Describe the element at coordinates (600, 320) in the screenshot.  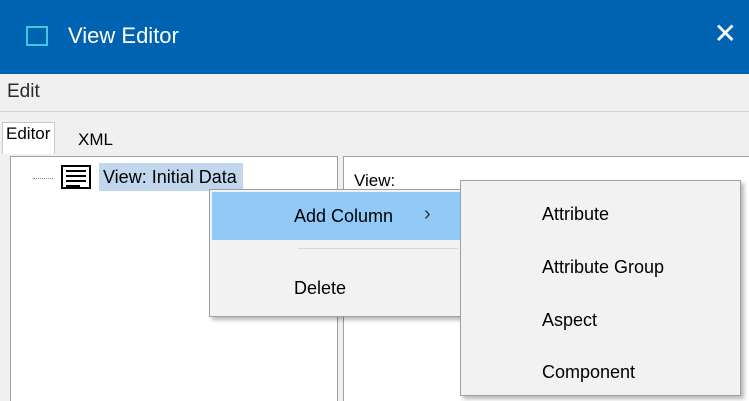
I see `submenu-item-aspect: Aspect` at that location.